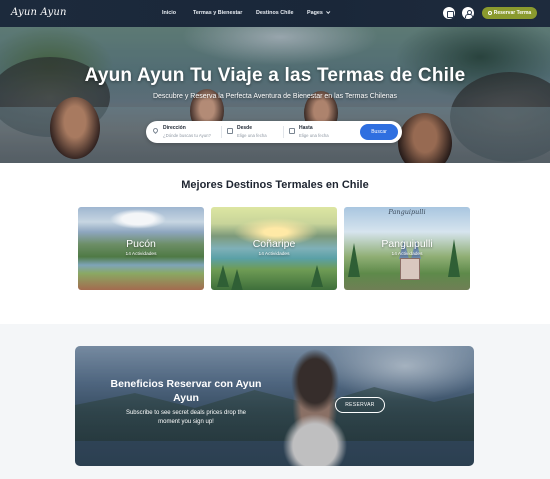 The image size is (550, 479). What do you see at coordinates (187, 135) in the screenshot?
I see `direction-input: ¿Dónde buscas tu Ayun?` at bounding box center [187, 135].